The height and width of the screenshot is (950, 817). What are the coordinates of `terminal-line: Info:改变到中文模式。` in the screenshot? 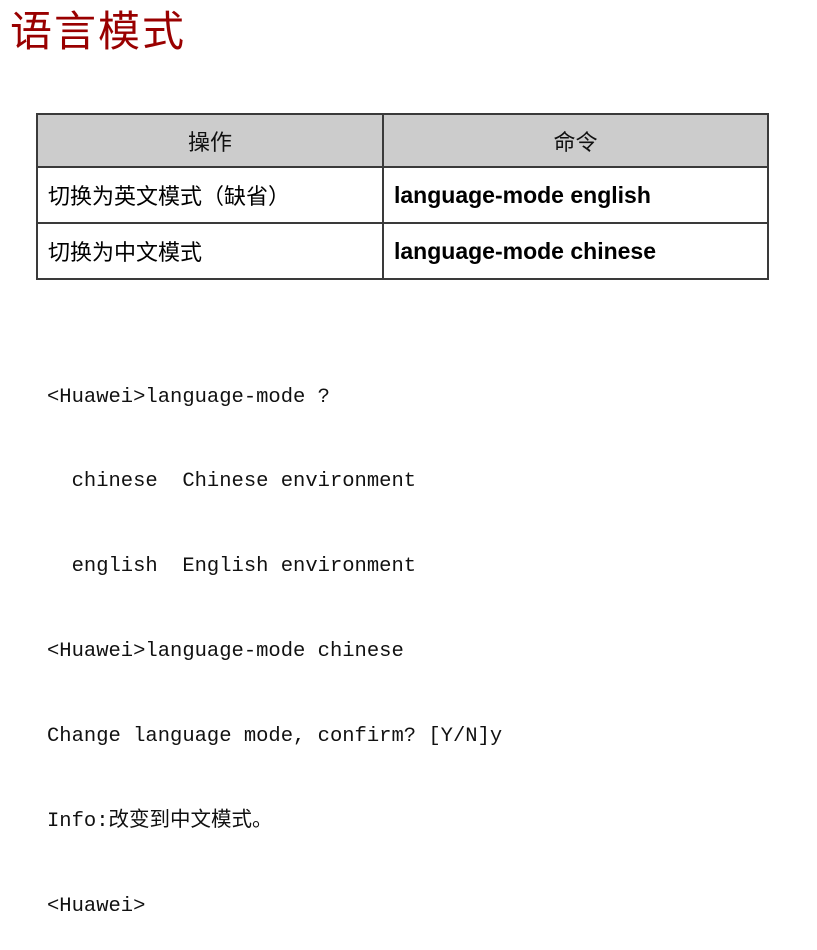 It's located at (160, 822).